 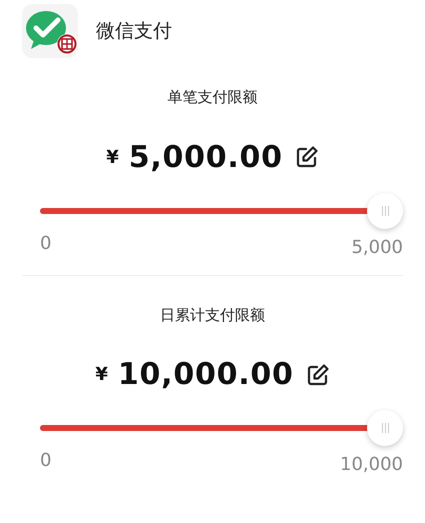 What do you see at coordinates (212, 315) in the screenshot?
I see `limit-label: 日累计支付限额` at bounding box center [212, 315].